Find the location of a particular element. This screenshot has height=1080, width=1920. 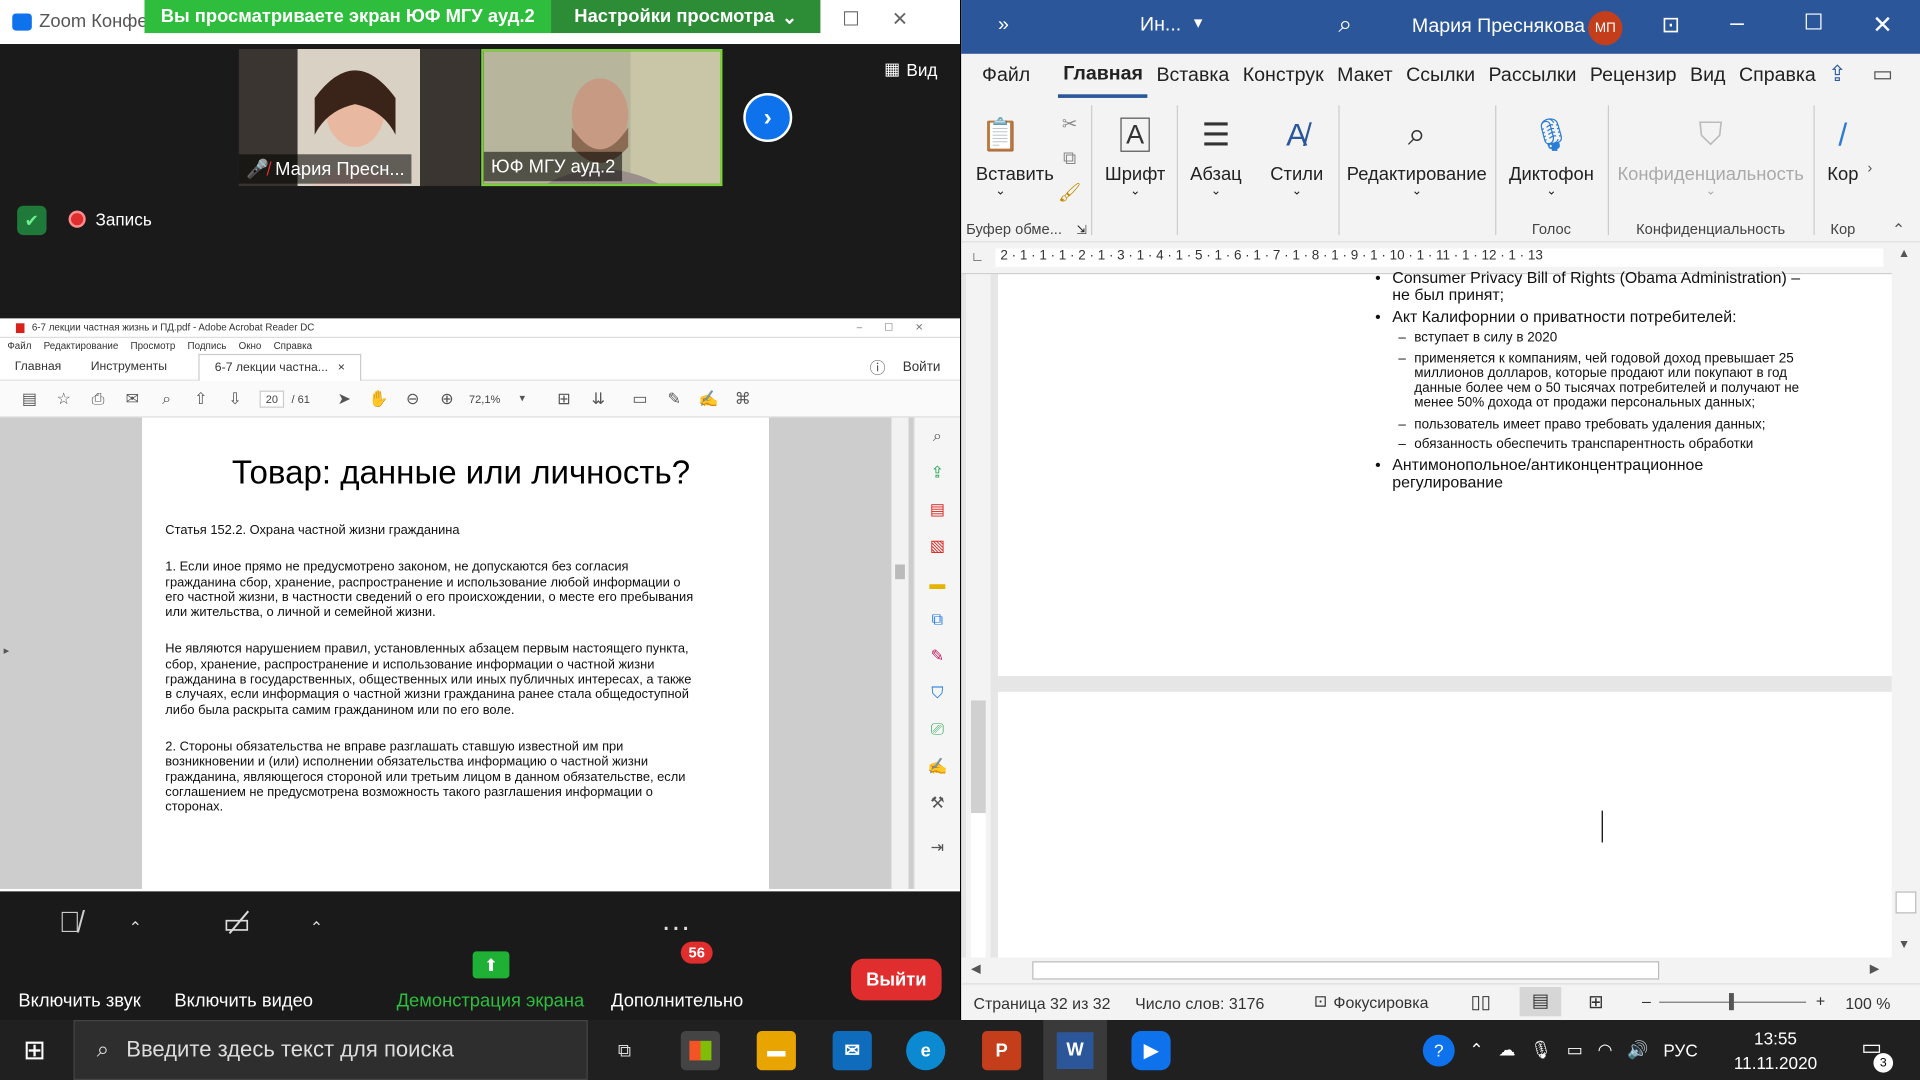

unmute-button: Включить звук is located at coordinates (80, 1001).